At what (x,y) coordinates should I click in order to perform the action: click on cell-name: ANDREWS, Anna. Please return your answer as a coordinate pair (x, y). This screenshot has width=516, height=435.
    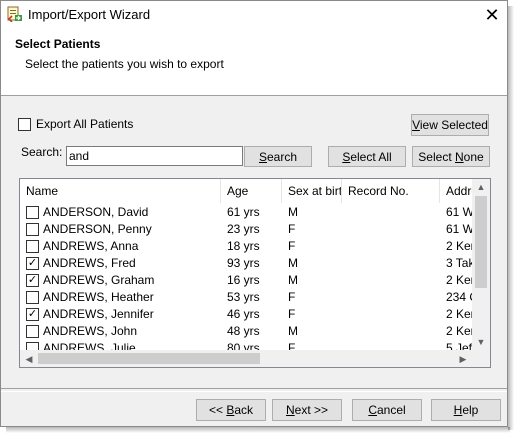
    Looking at the image, I should click on (91, 246).